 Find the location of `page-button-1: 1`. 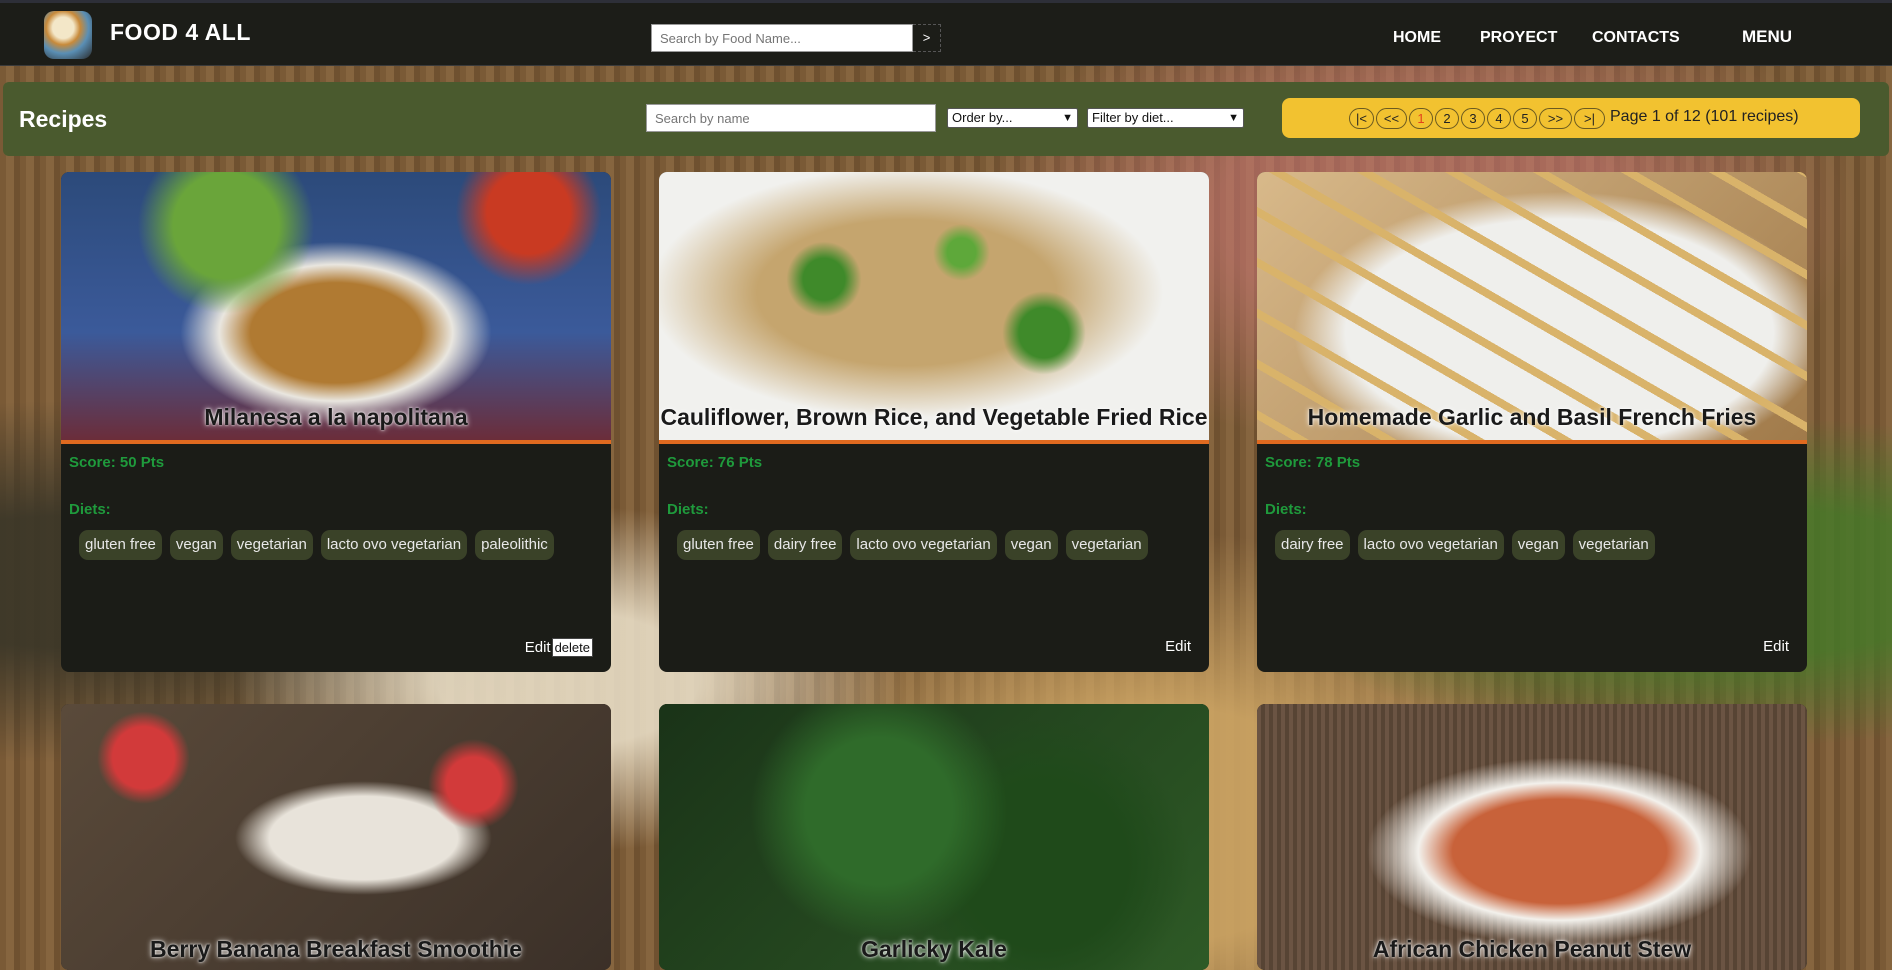

page-button-1: 1 is located at coordinates (1421, 118).